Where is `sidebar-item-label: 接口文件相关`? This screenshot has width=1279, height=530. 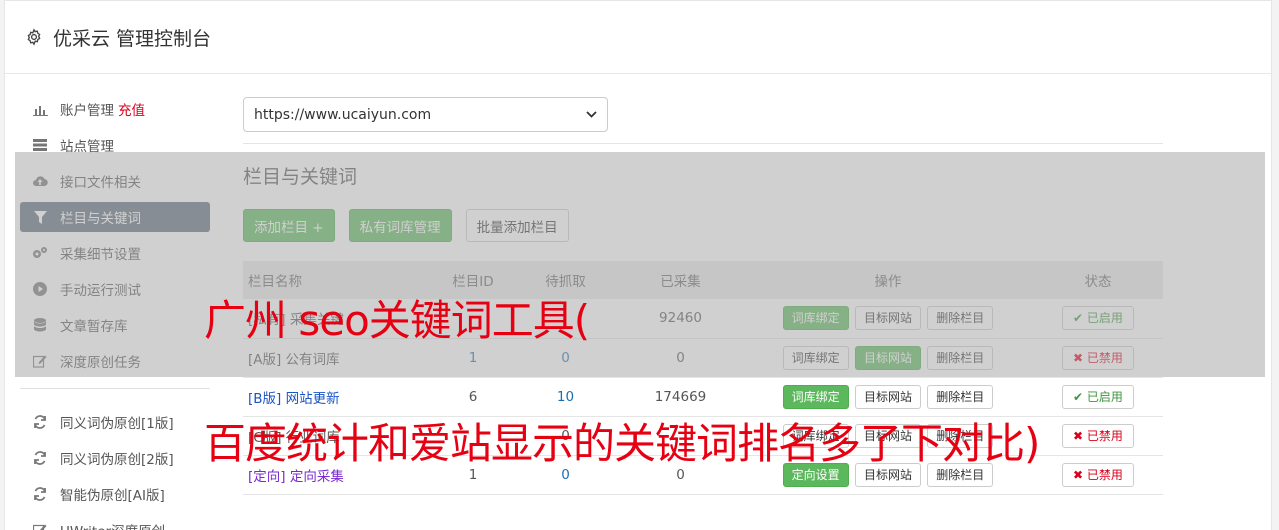
sidebar-item-label: 接口文件相关 is located at coordinates (100, 183).